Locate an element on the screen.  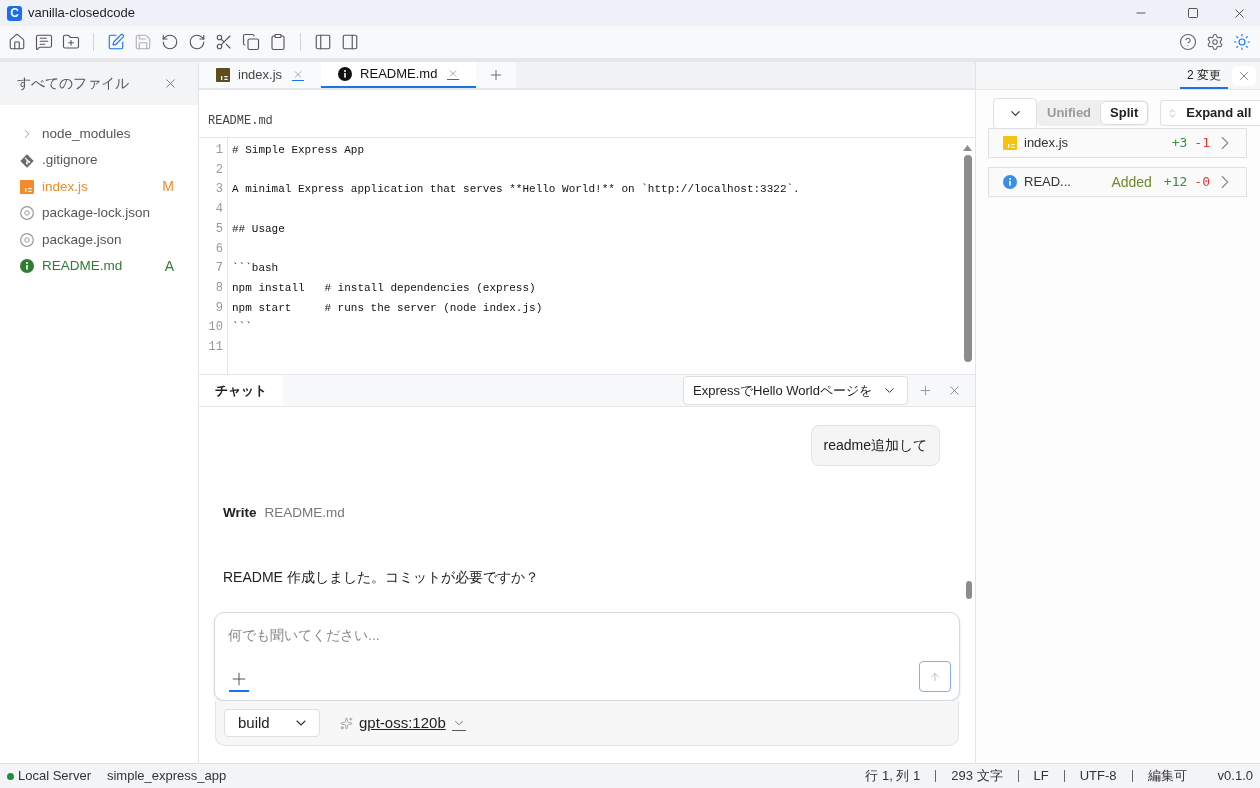
copy-icon is located at coordinates (251, 42).